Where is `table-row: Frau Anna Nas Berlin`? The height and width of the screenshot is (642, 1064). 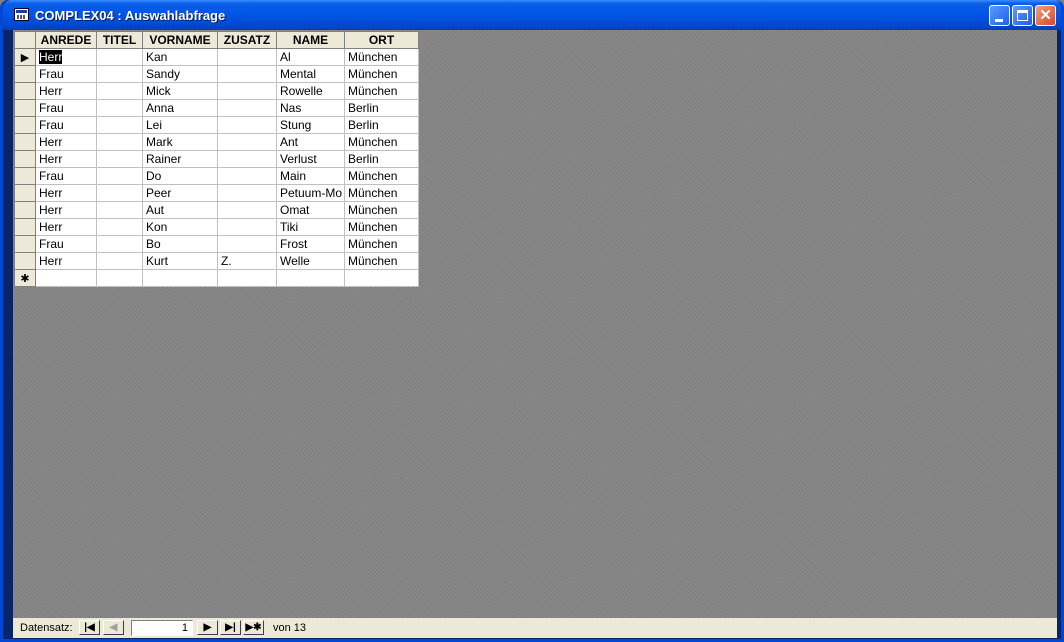
table-row: Frau Anna Nas Berlin is located at coordinates (216, 108).